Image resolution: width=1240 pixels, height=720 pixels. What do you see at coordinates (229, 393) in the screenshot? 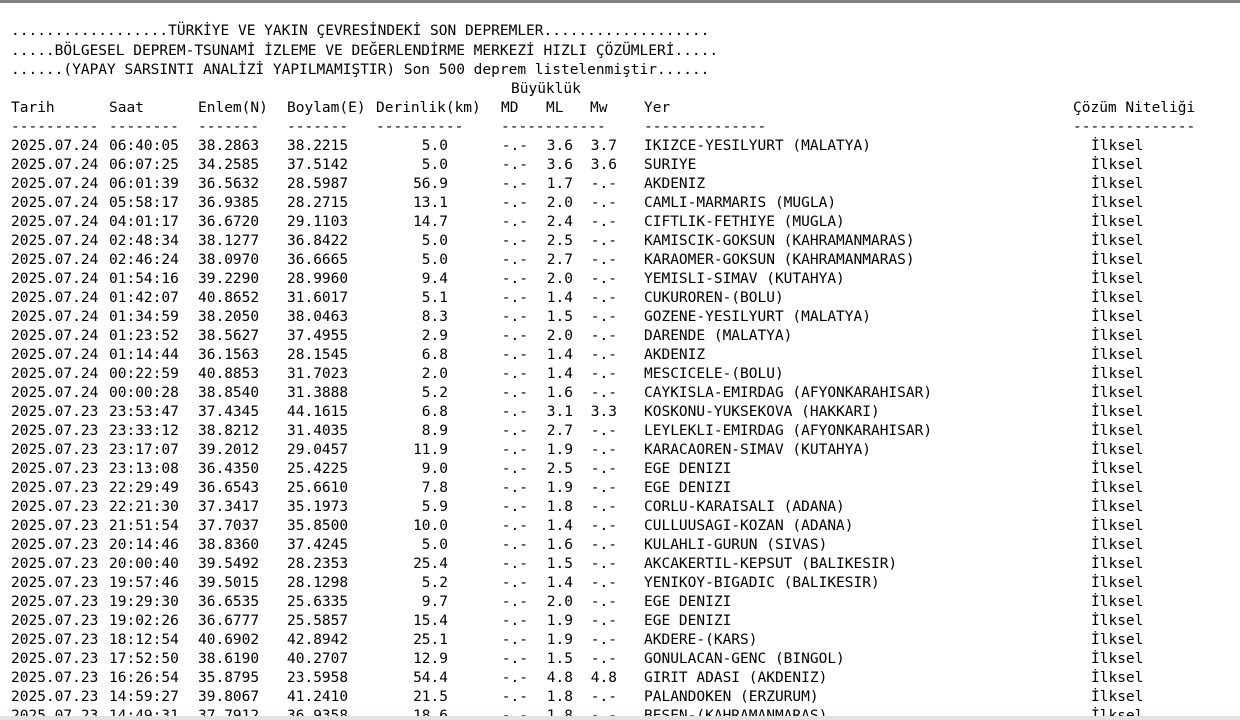
I see `cell-lat: 38.8540` at bounding box center [229, 393].